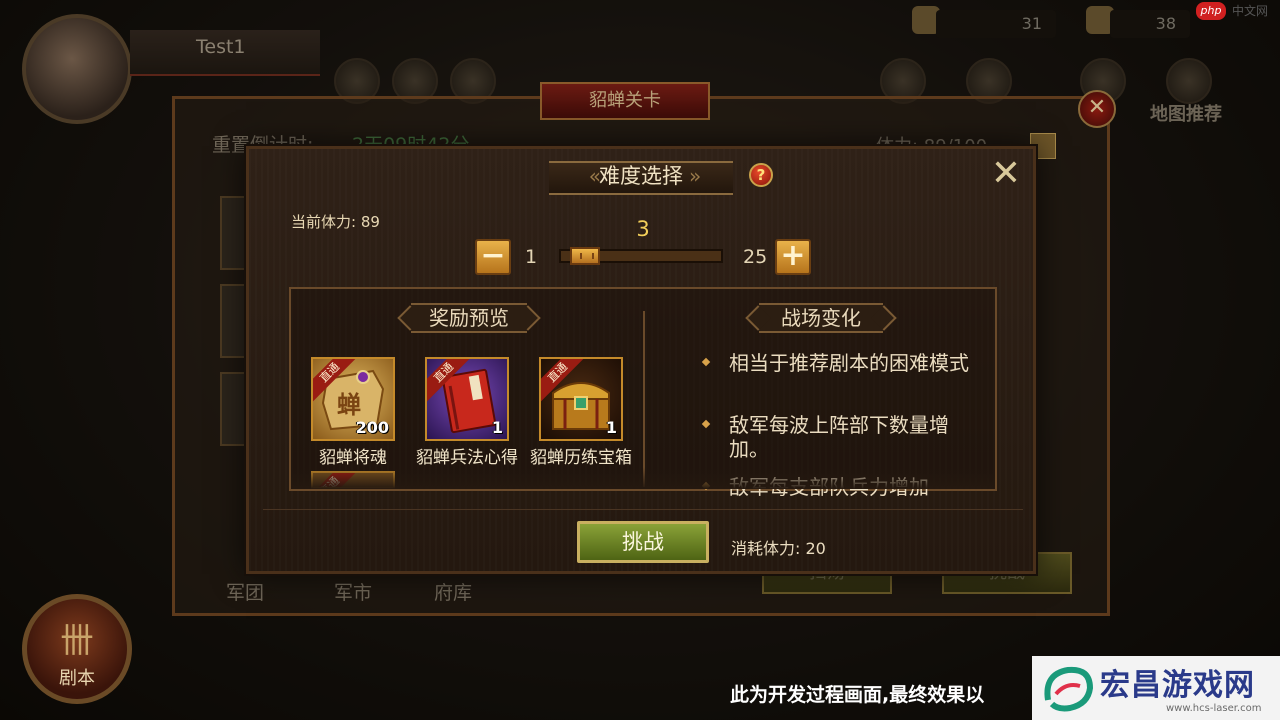 This screenshot has width=1280, height=720. Describe the element at coordinates (77, 69) in the screenshot. I see `player-avatar` at that location.